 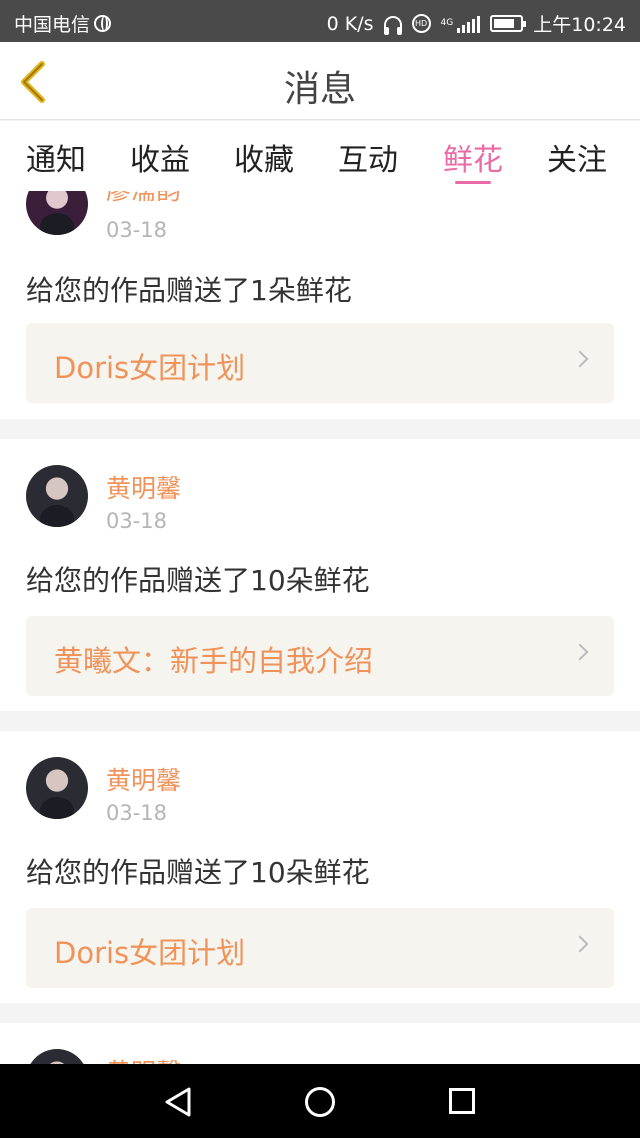 What do you see at coordinates (462, 1101) in the screenshot?
I see `nav-recents-icon` at bounding box center [462, 1101].